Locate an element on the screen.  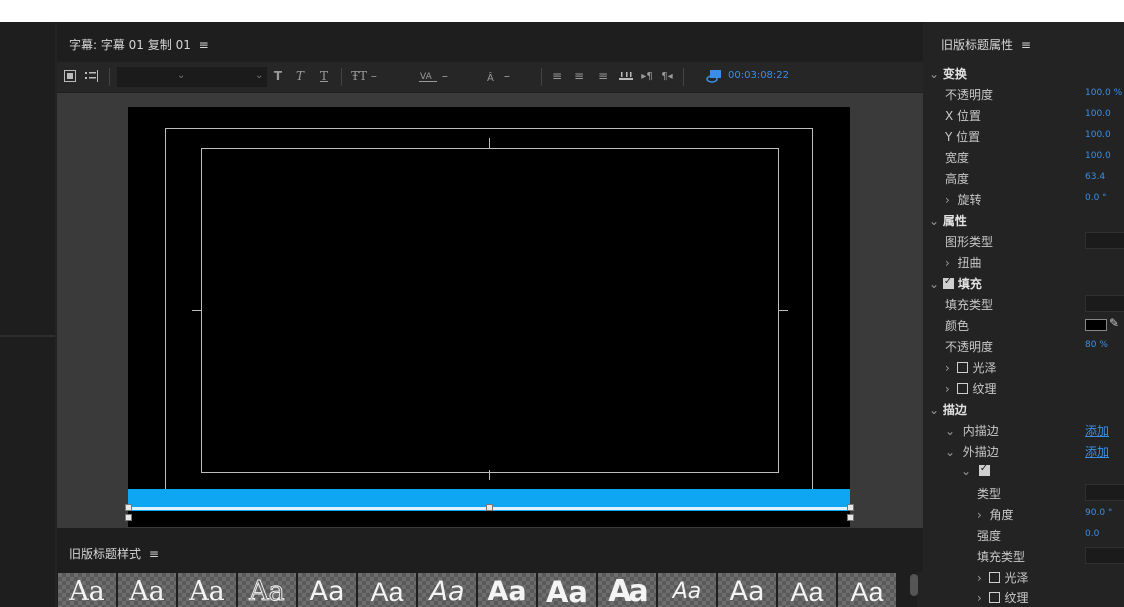
x-position-value: 100.0 is located at coordinates (1098, 114).